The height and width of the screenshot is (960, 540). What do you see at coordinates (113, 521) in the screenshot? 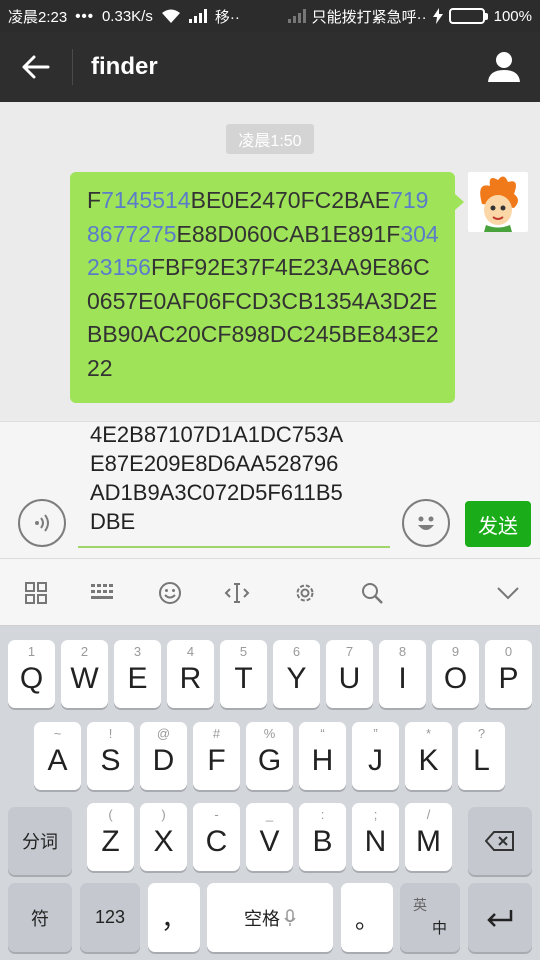
I see `input-line: DBE` at bounding box center [113, 521].